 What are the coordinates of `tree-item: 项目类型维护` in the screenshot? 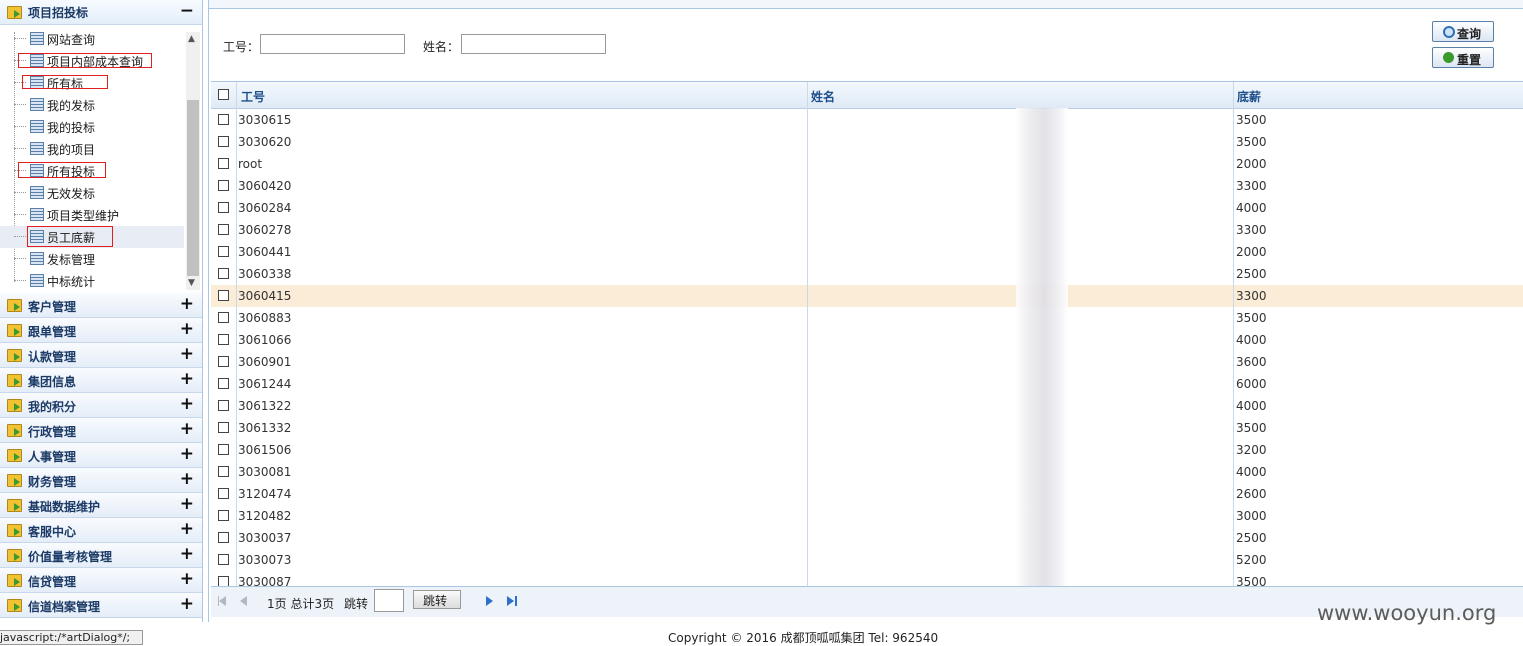 It's located at (92, 215).